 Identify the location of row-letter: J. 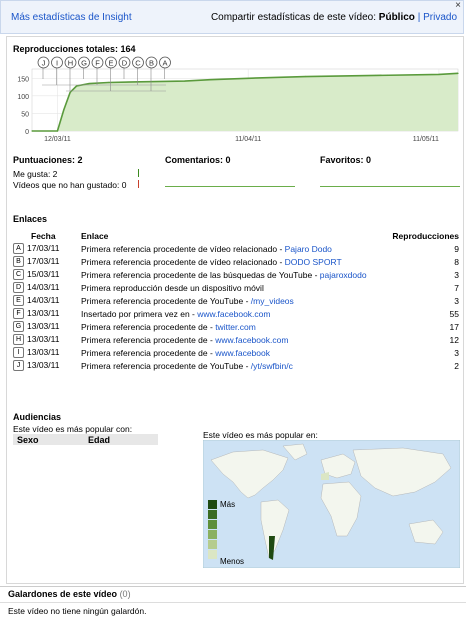
(18, 366).